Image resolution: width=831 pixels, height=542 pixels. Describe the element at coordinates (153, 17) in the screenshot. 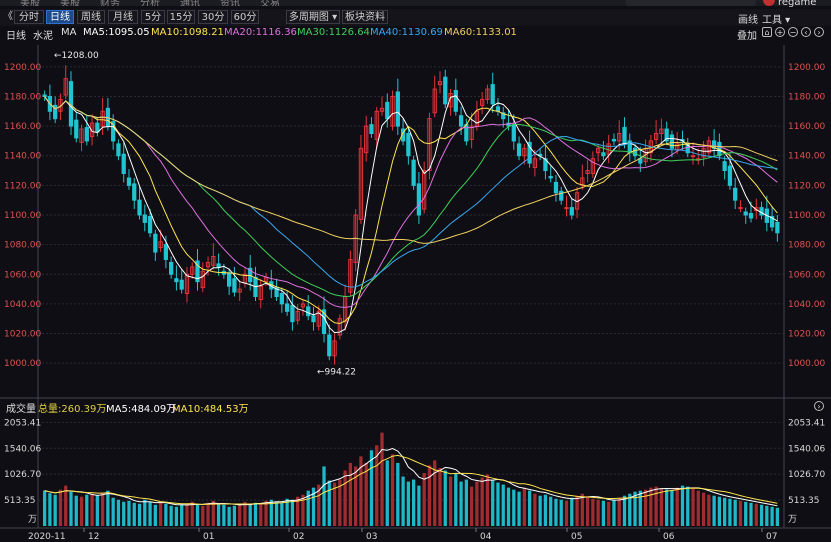

I see `period-tab: 5分` at that location.